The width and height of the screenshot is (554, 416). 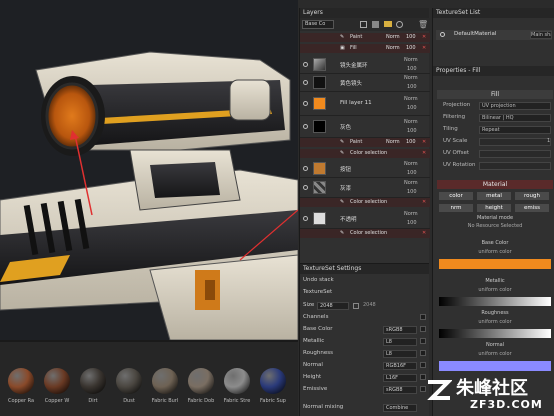 I want to click on uvscale-slider, so click(x=515, y=142).